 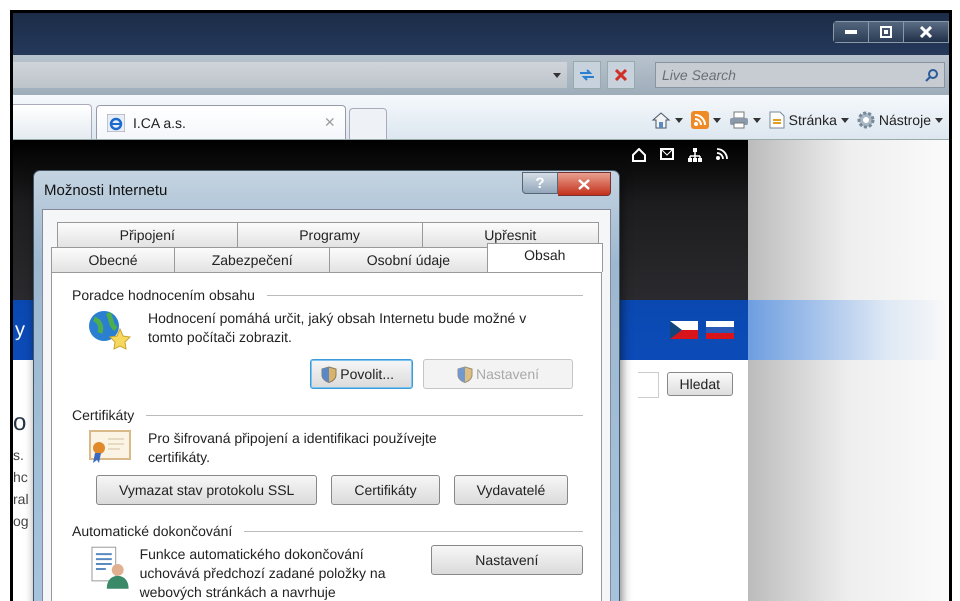 What do you see at coordinates (695, 155) in the screenshot?
I see `sitemap-icon` at bounding box center [695, 155].